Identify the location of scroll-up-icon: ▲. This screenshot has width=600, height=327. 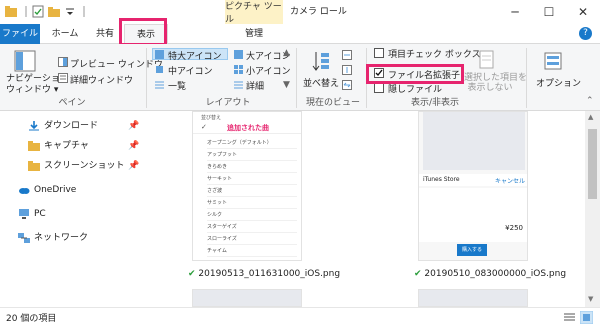
(590, 117).